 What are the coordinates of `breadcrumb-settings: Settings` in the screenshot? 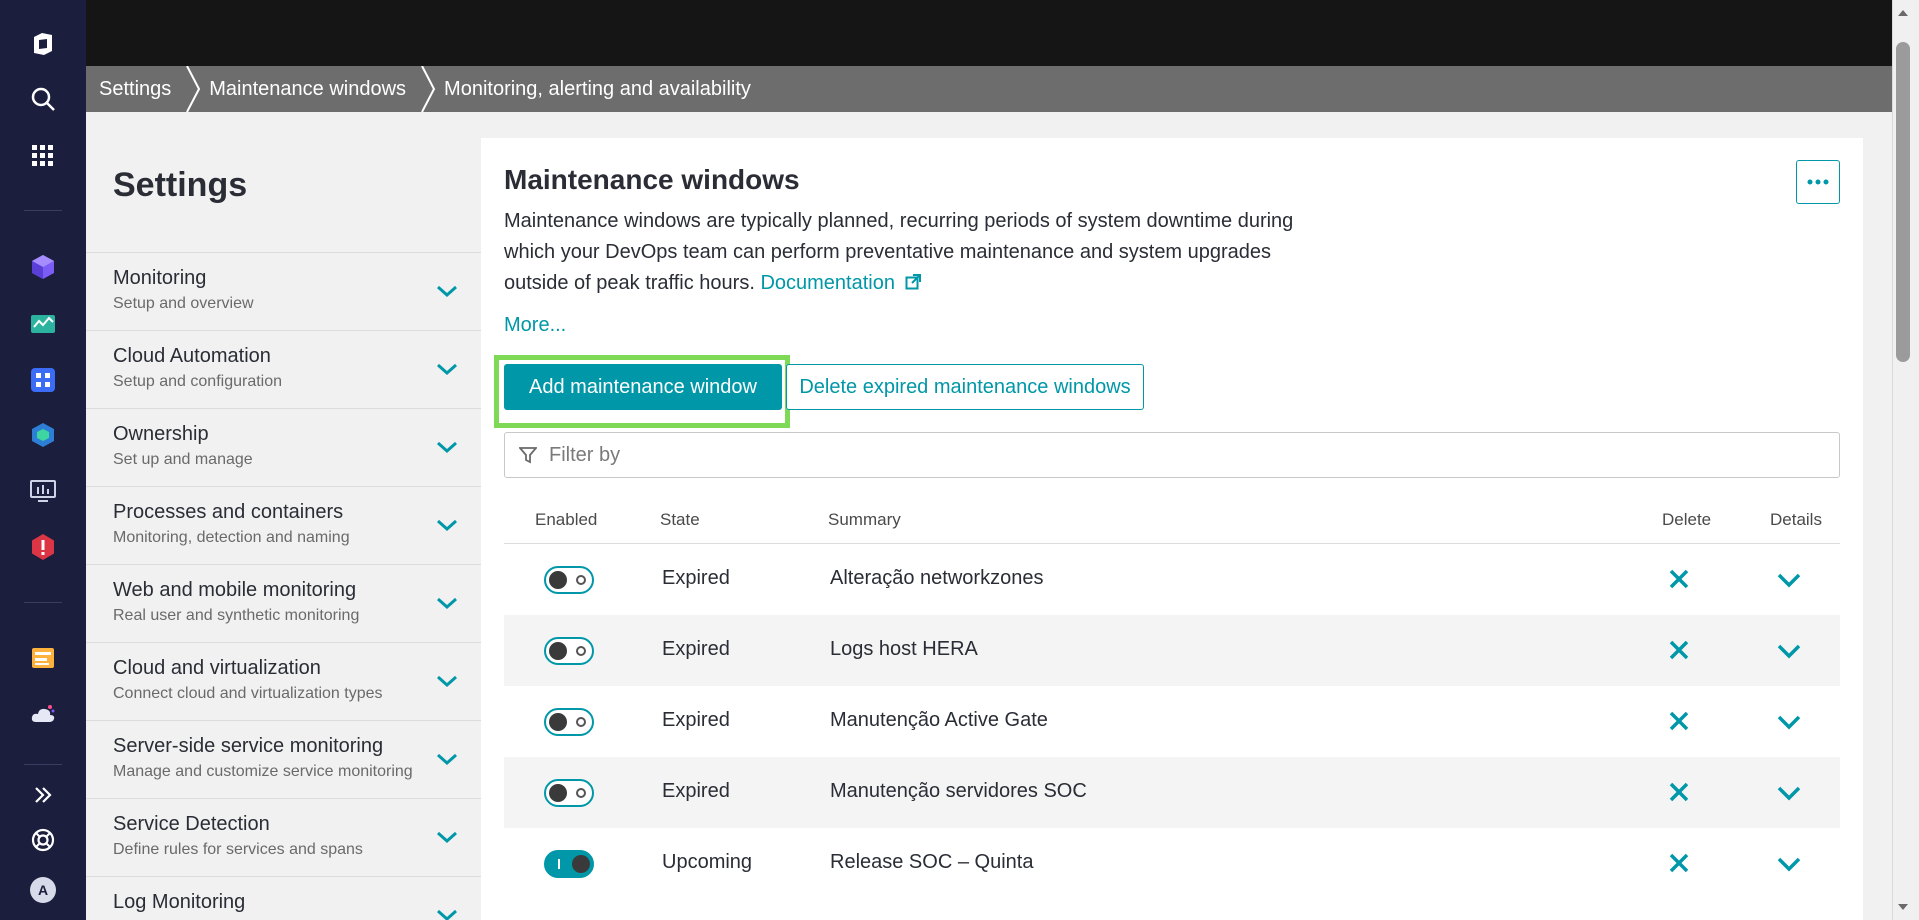 It's located at (135, 89).